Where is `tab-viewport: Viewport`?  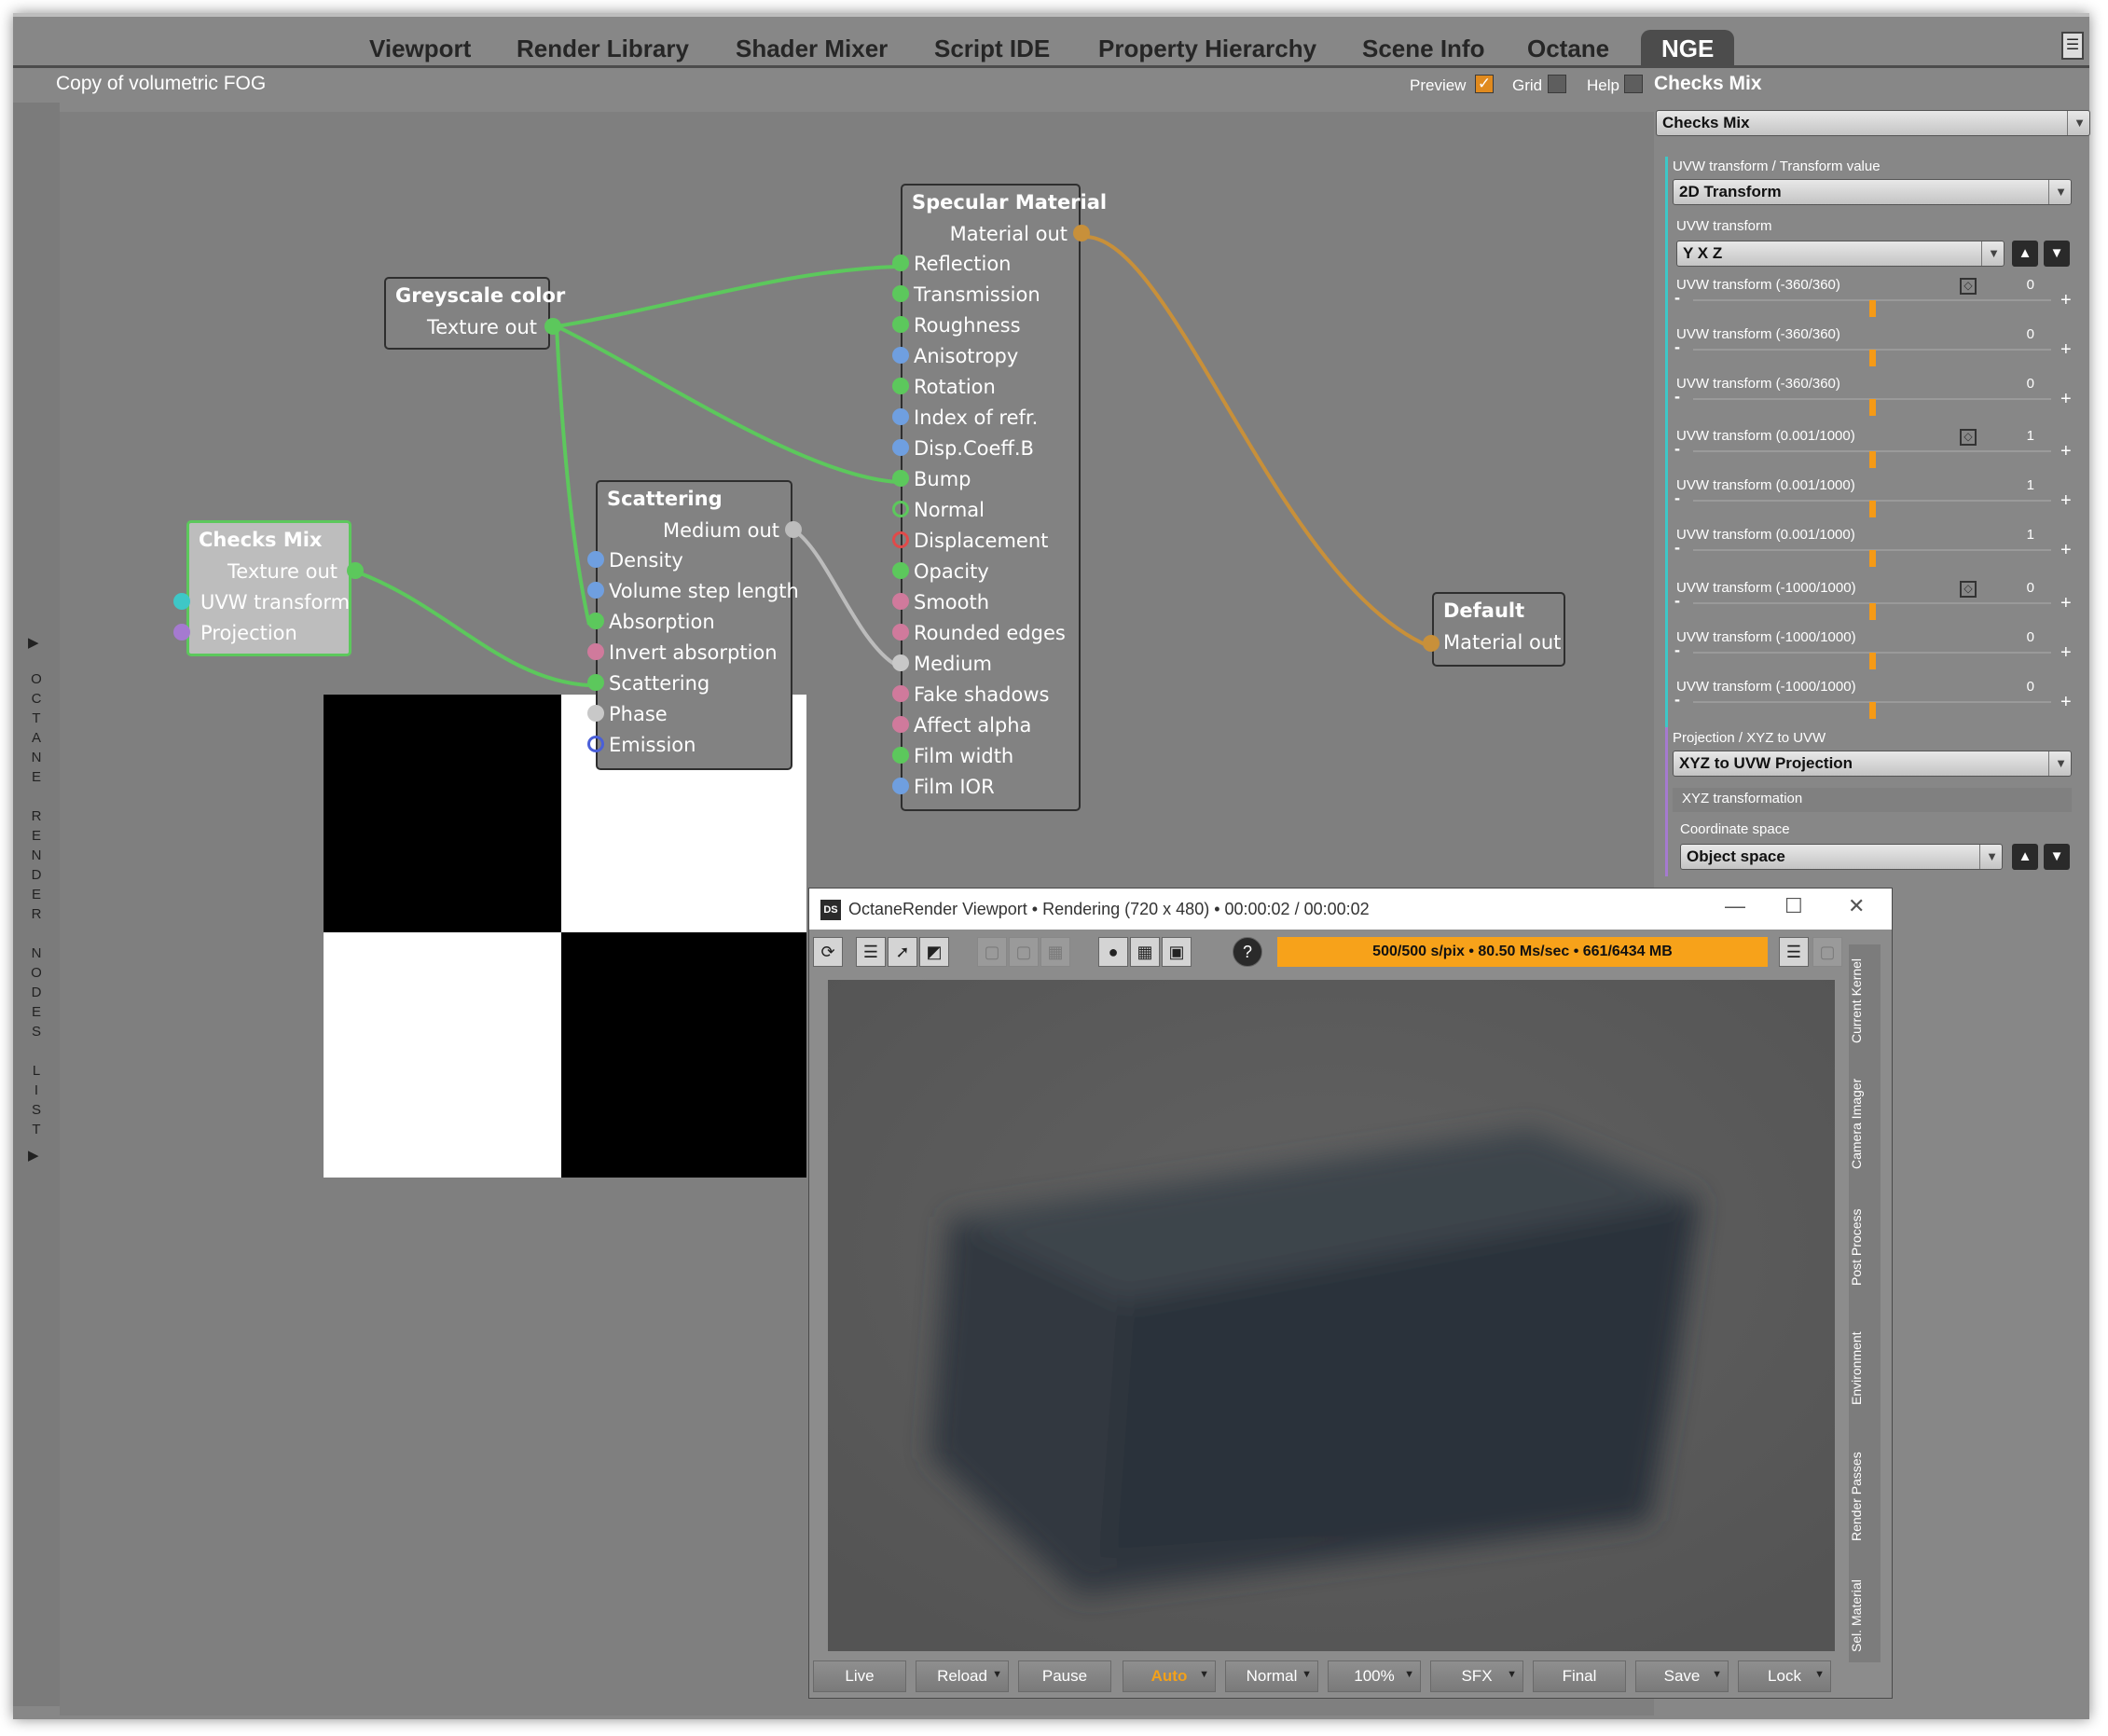
tab-viewport: Viewport is located at coordinates (420, 48).